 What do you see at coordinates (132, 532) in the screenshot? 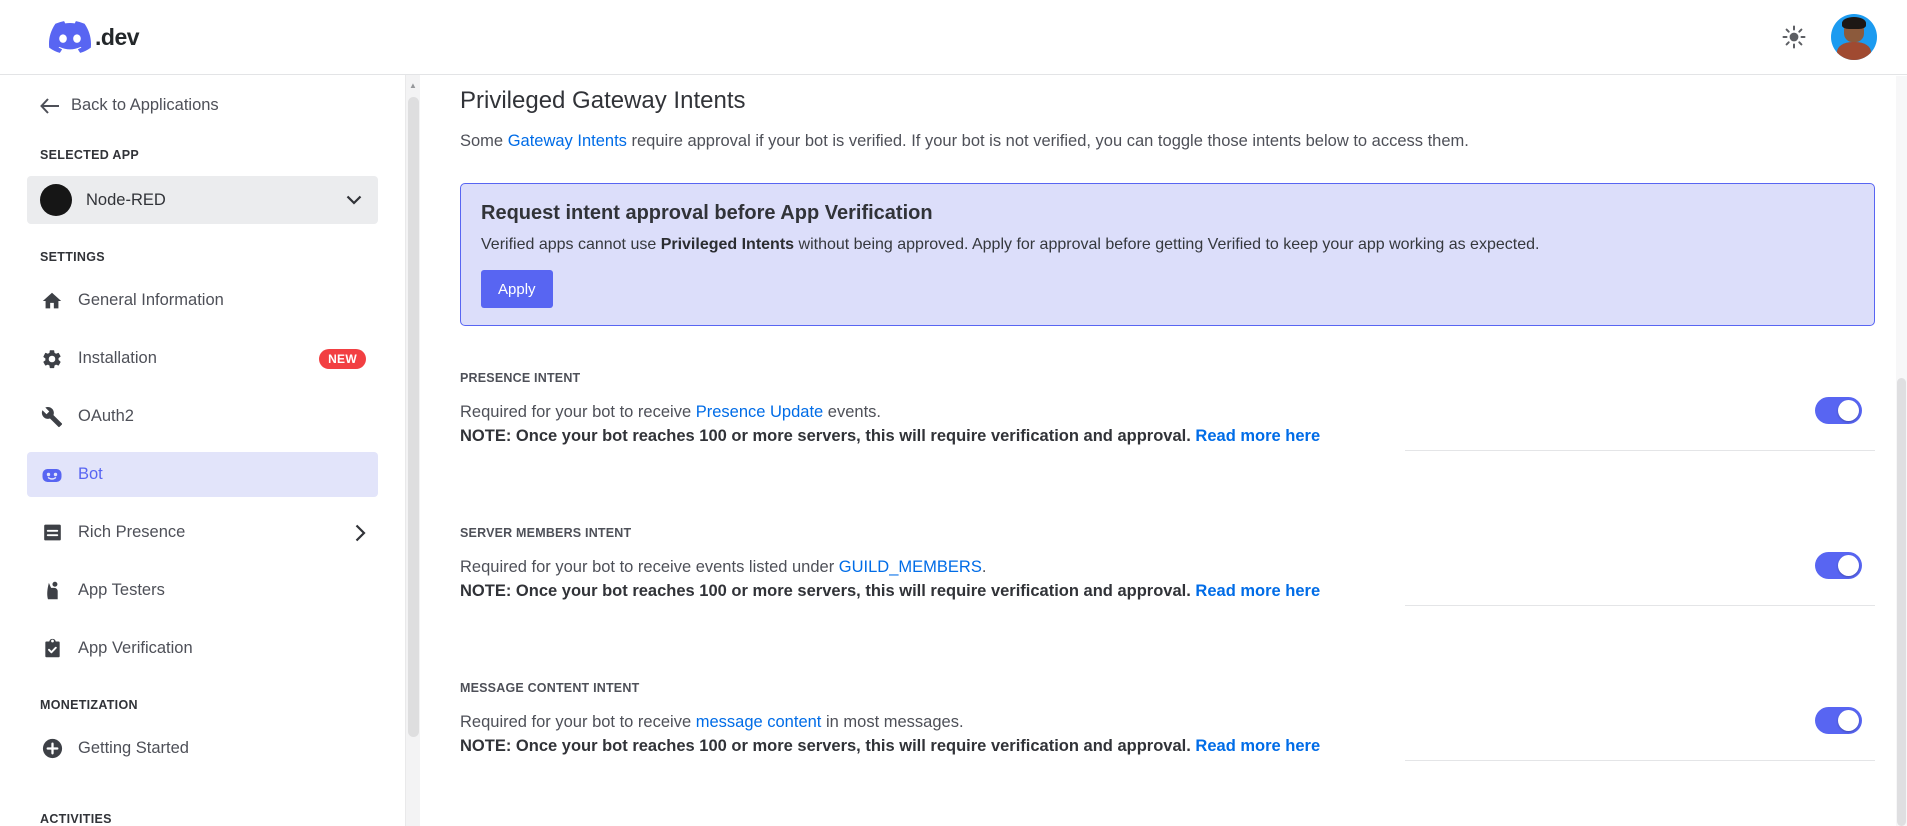
I see `sidebar-item-label: Rich Presence` at bounding box center [132, 532].